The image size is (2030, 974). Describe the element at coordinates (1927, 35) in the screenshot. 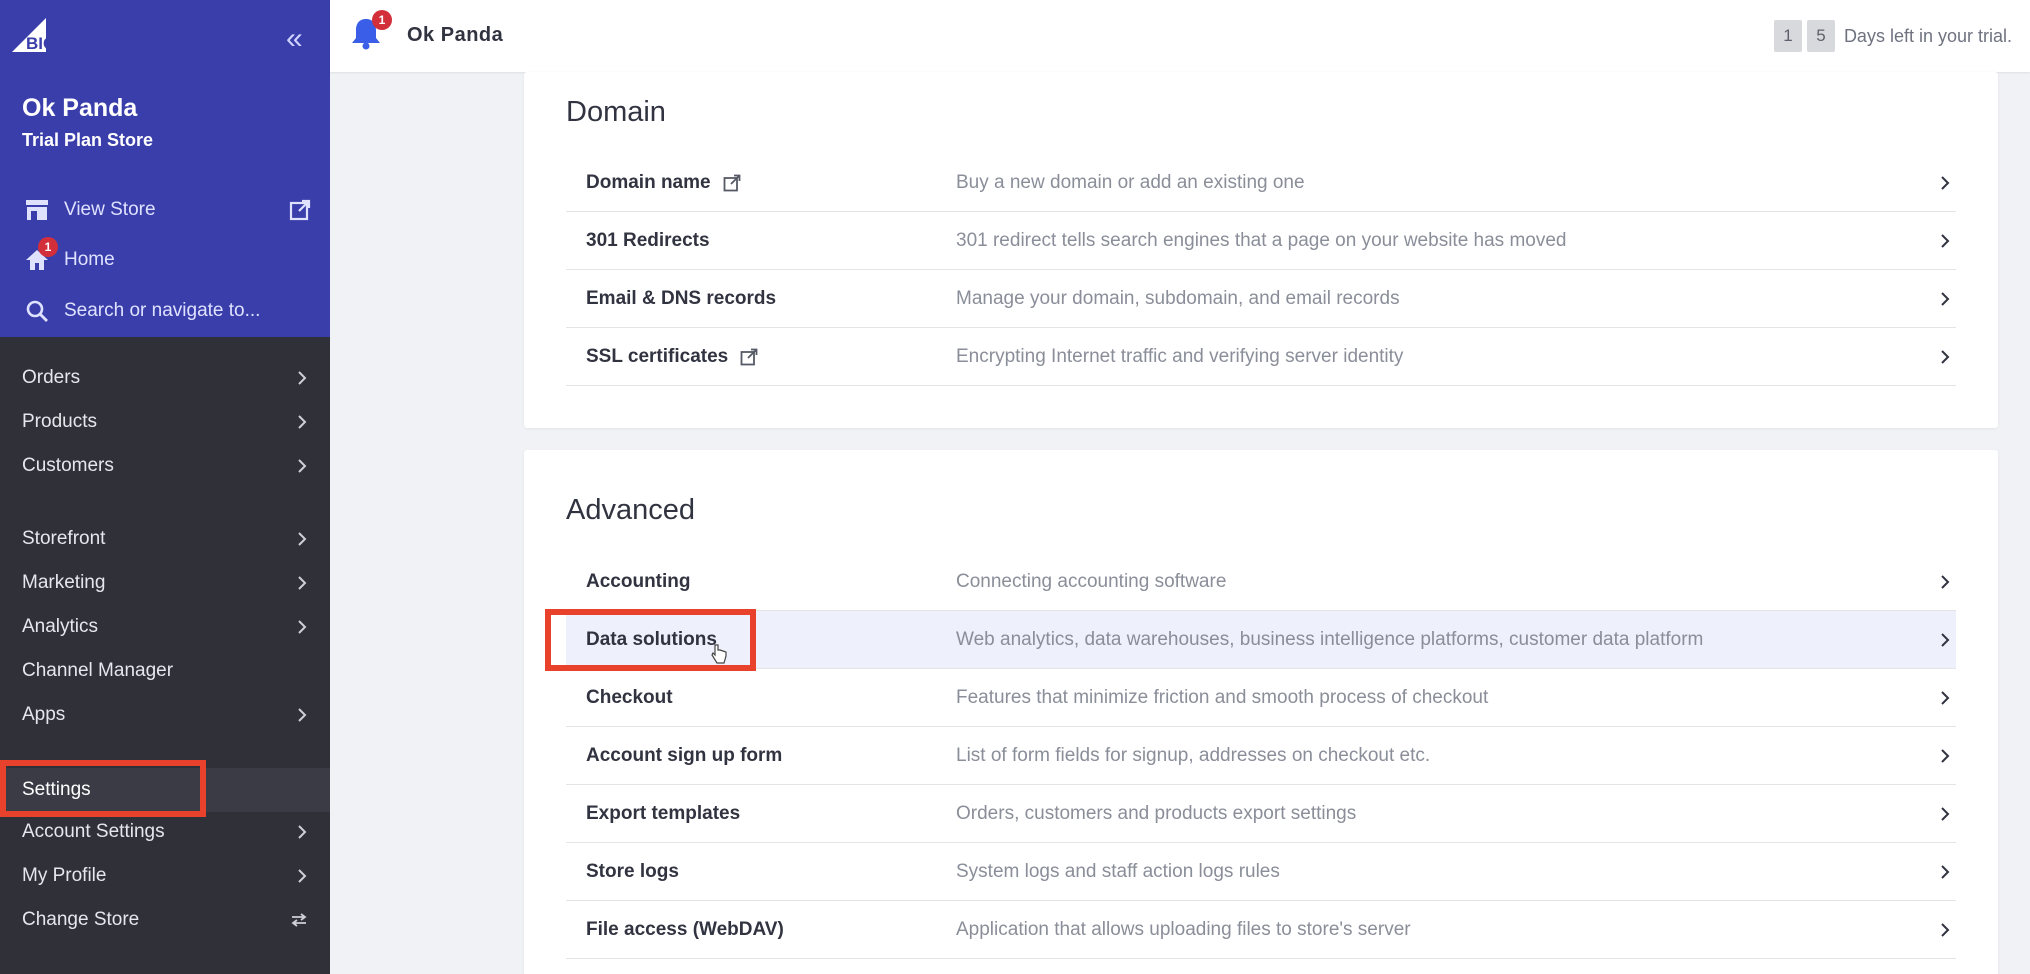

I see `trial-text: Days left in your trial.` at that location.